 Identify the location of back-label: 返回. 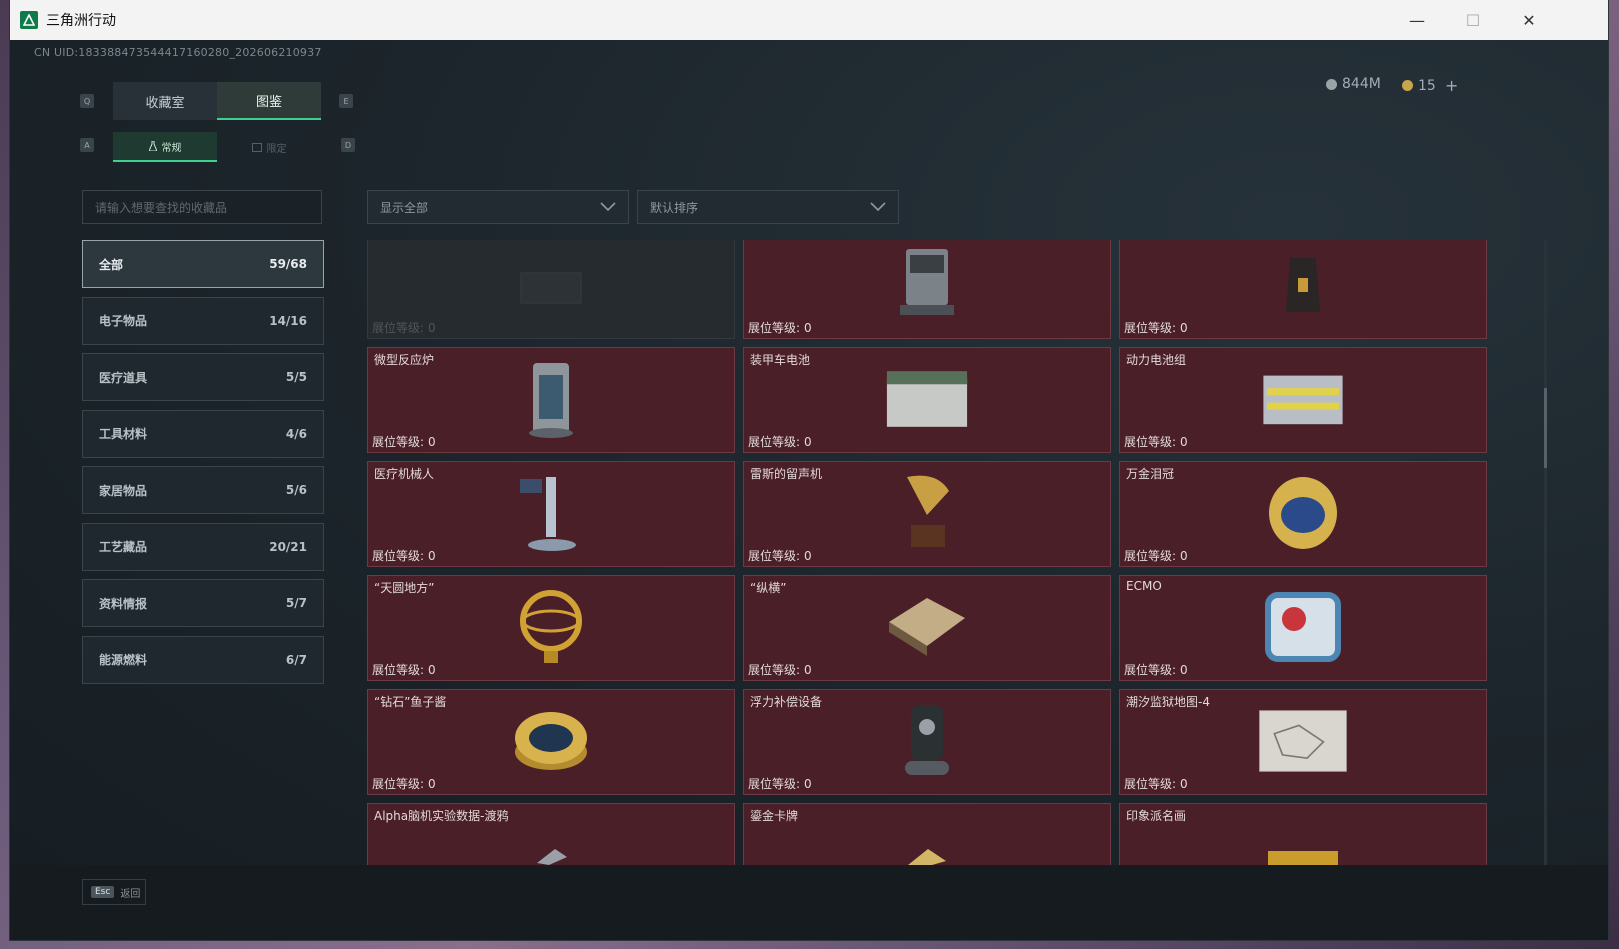
(130, 894).